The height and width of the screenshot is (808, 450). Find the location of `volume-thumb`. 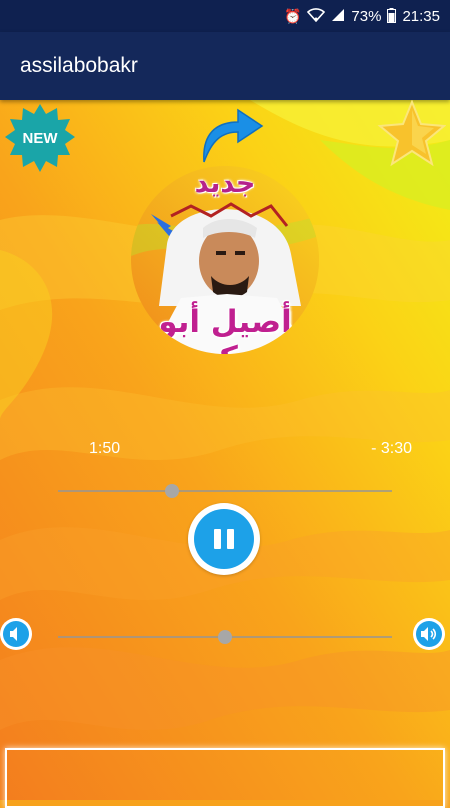

volume-thumb is located at coordinates (225, 637).